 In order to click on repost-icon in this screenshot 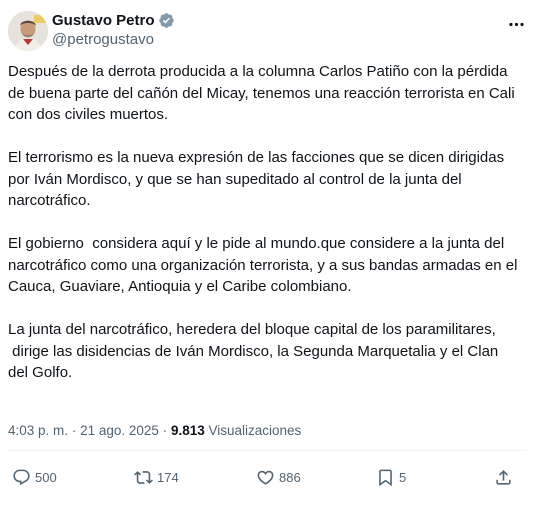, I will do `click(143, 477)`.